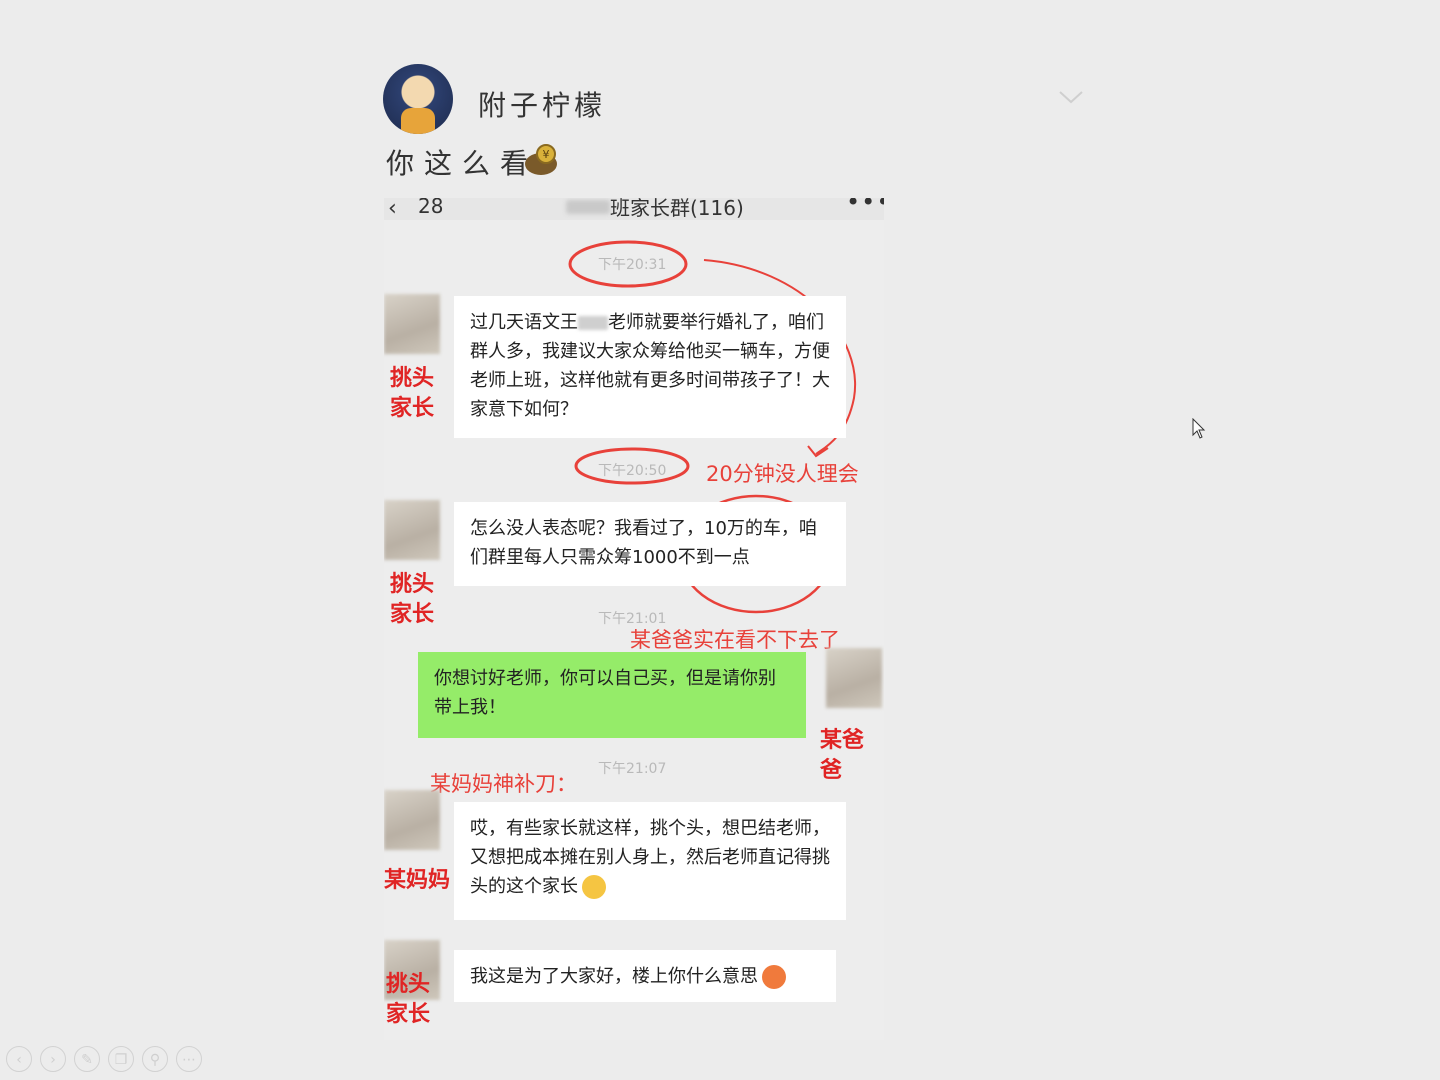 Image resolution: width=1440 pixels, height=1080 pixels. Describe the element at coordinates (650, 544) in the screenshot. I see `message-bubble: 怎么没人表态呢？我看过了，10万的车，咱们群里每人只需众筹1000不到一点` at that location.